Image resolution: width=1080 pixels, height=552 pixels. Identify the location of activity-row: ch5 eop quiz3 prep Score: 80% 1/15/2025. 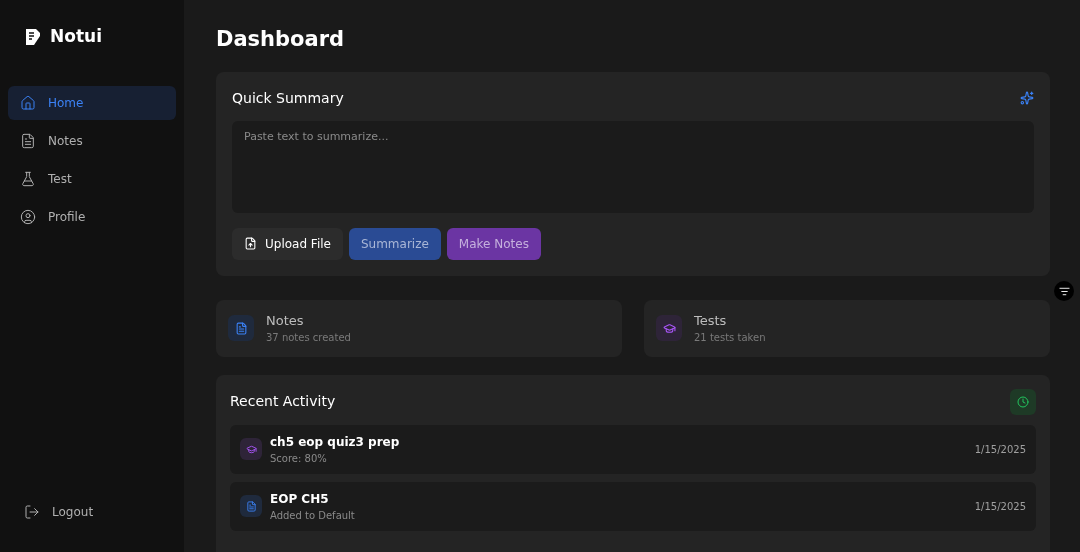
(633, 449).